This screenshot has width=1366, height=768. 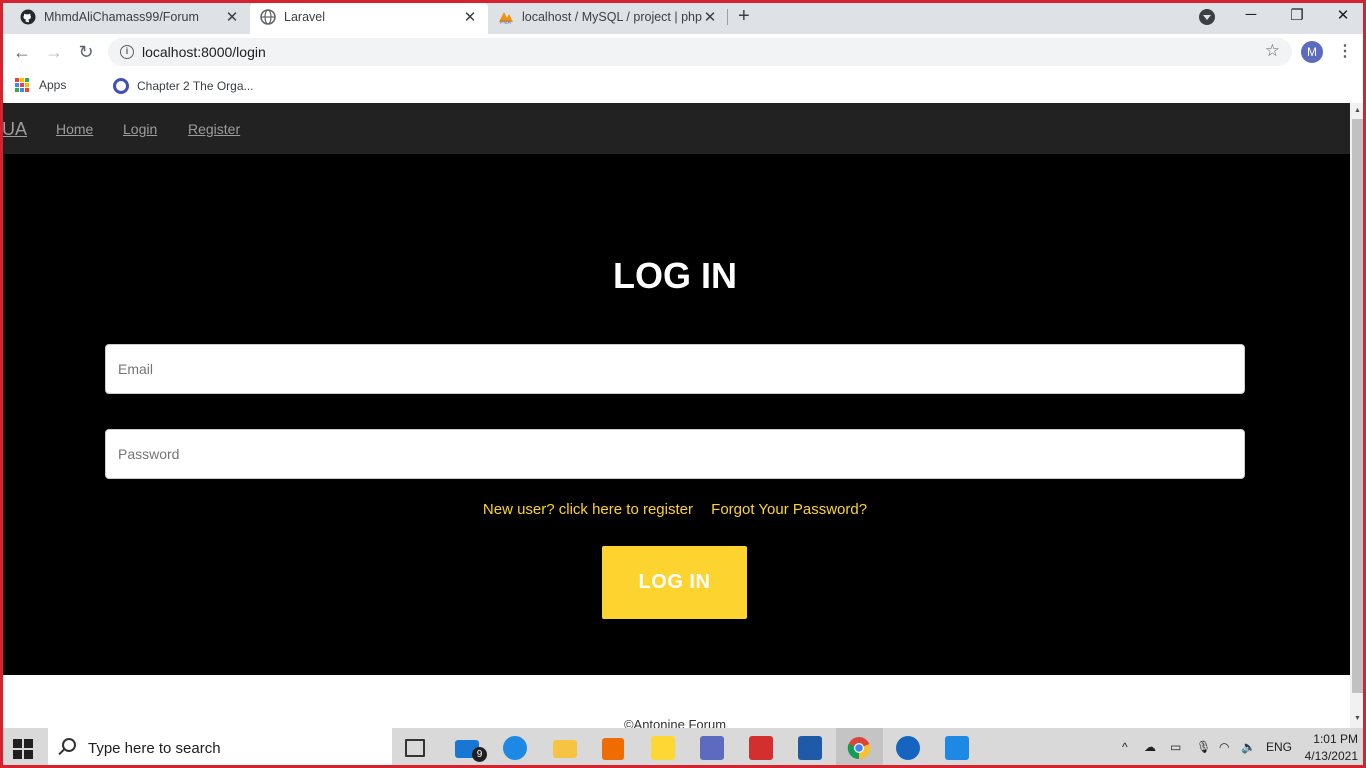 What do you see at coordinates (515, 748) in the screenshot?
I see `edge-icon` at bounding box center [515, 748].